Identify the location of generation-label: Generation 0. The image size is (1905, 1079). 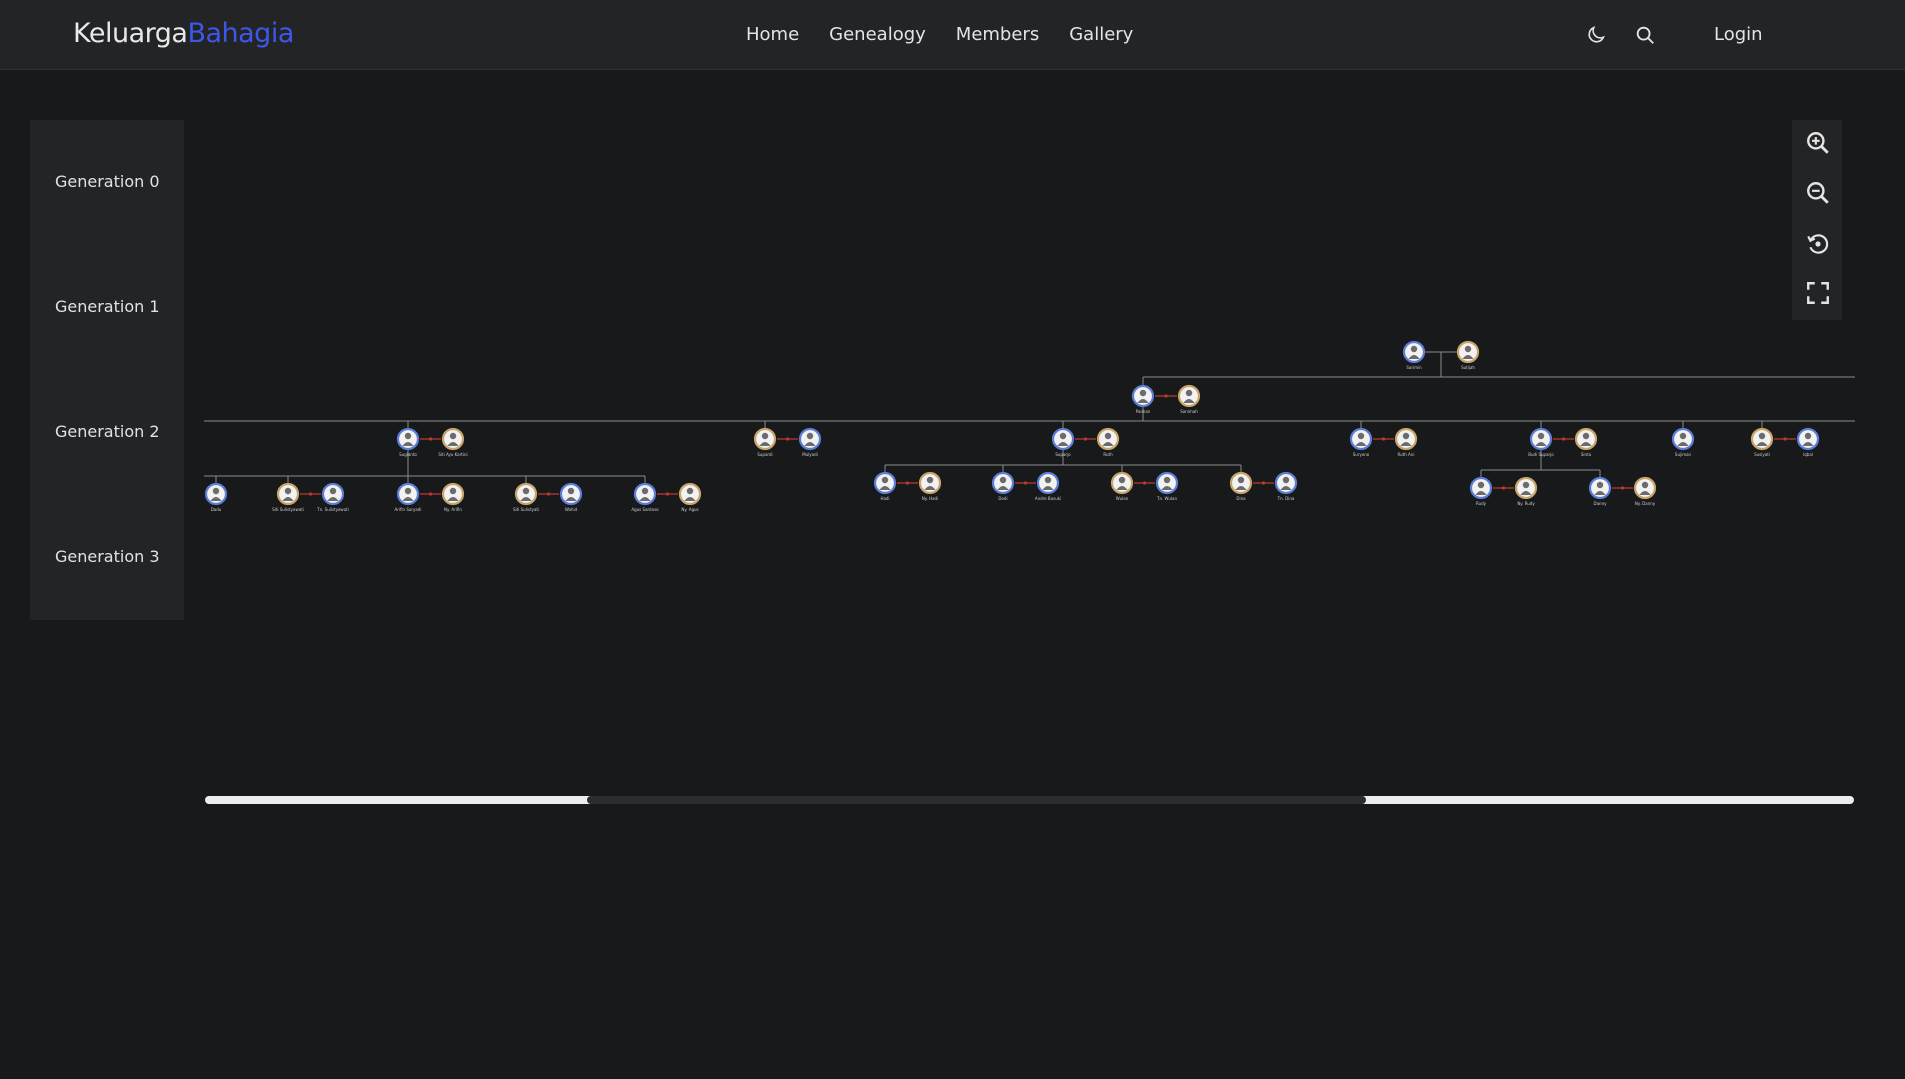
(107, 181).